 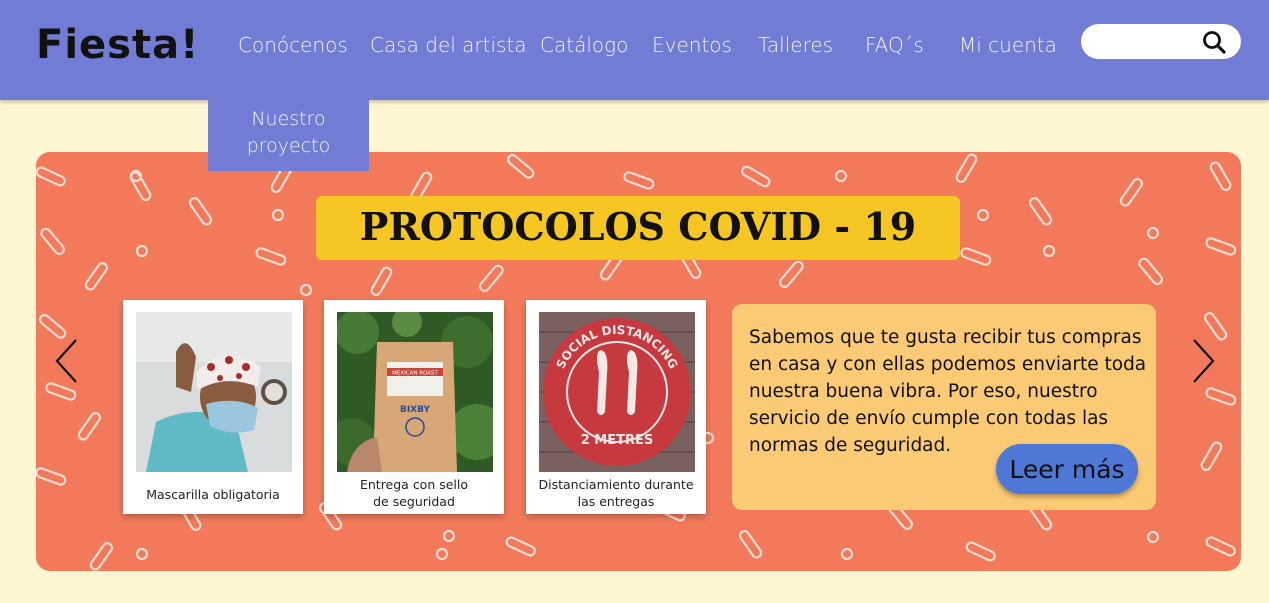 I want to click on nav-faq: FAQ´s, so click(x=894, y=45).